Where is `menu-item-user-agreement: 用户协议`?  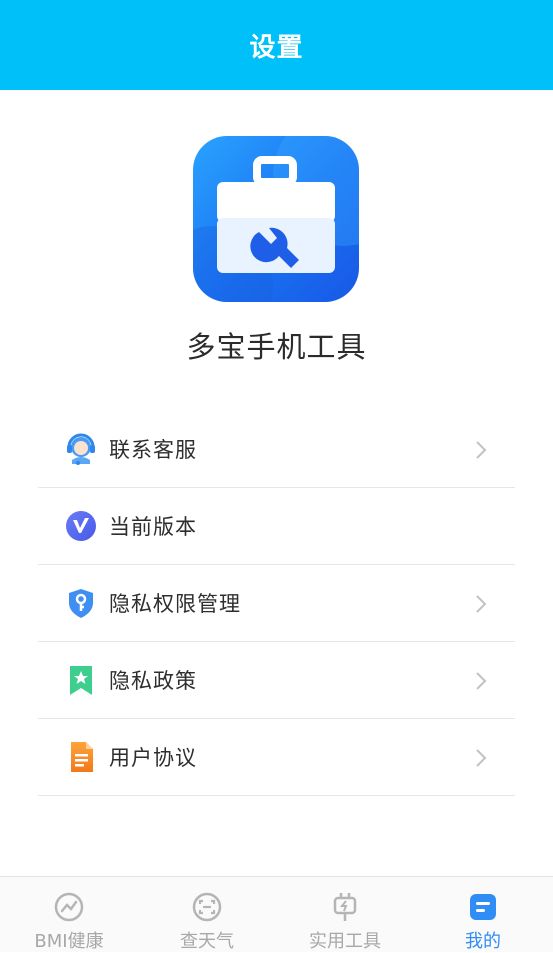 menu-item-user-agreement: 用户协议 is located at coordinates (276, 757).